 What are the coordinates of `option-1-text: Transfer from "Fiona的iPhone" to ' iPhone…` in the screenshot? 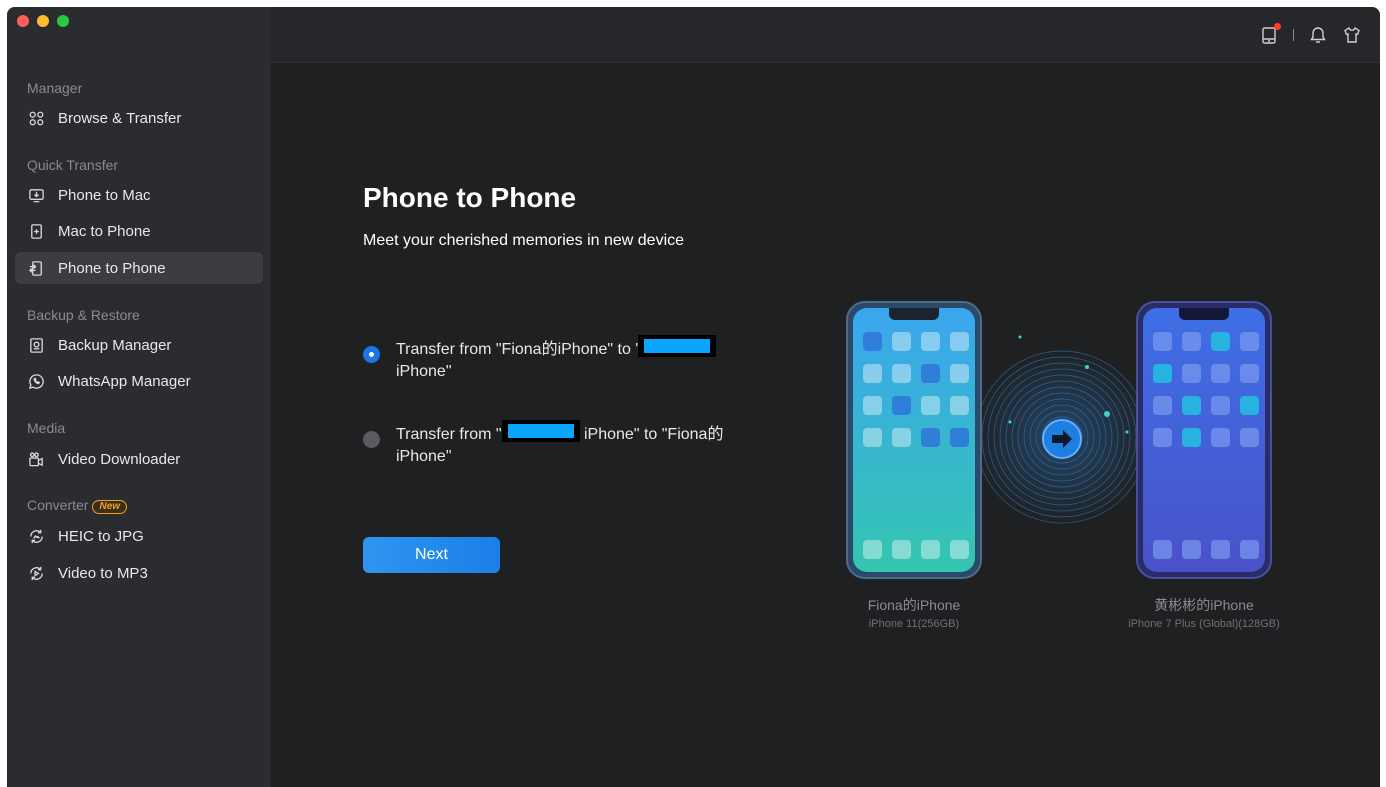 It's located at (566, 359).